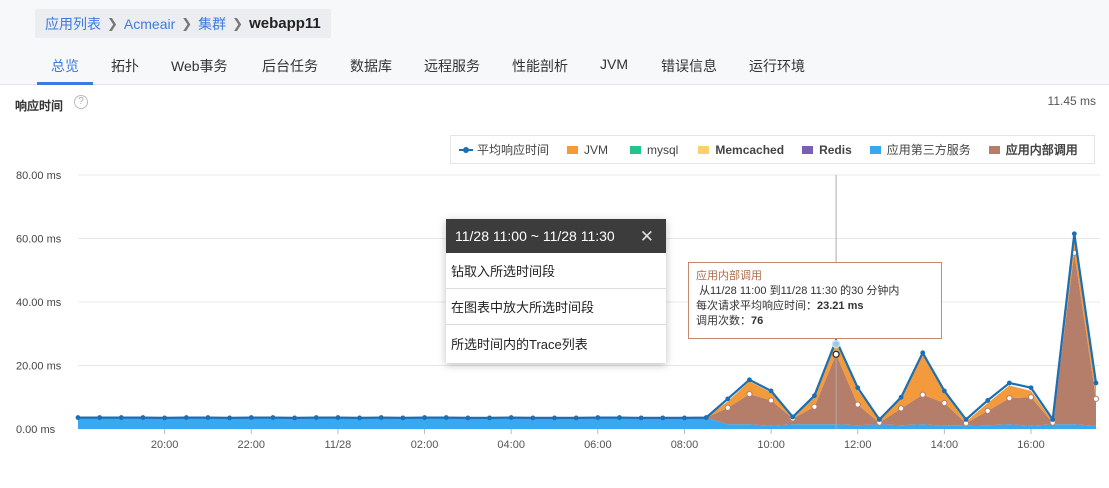  I want to click on x-tick-label: 20:00, so click(165, 445).